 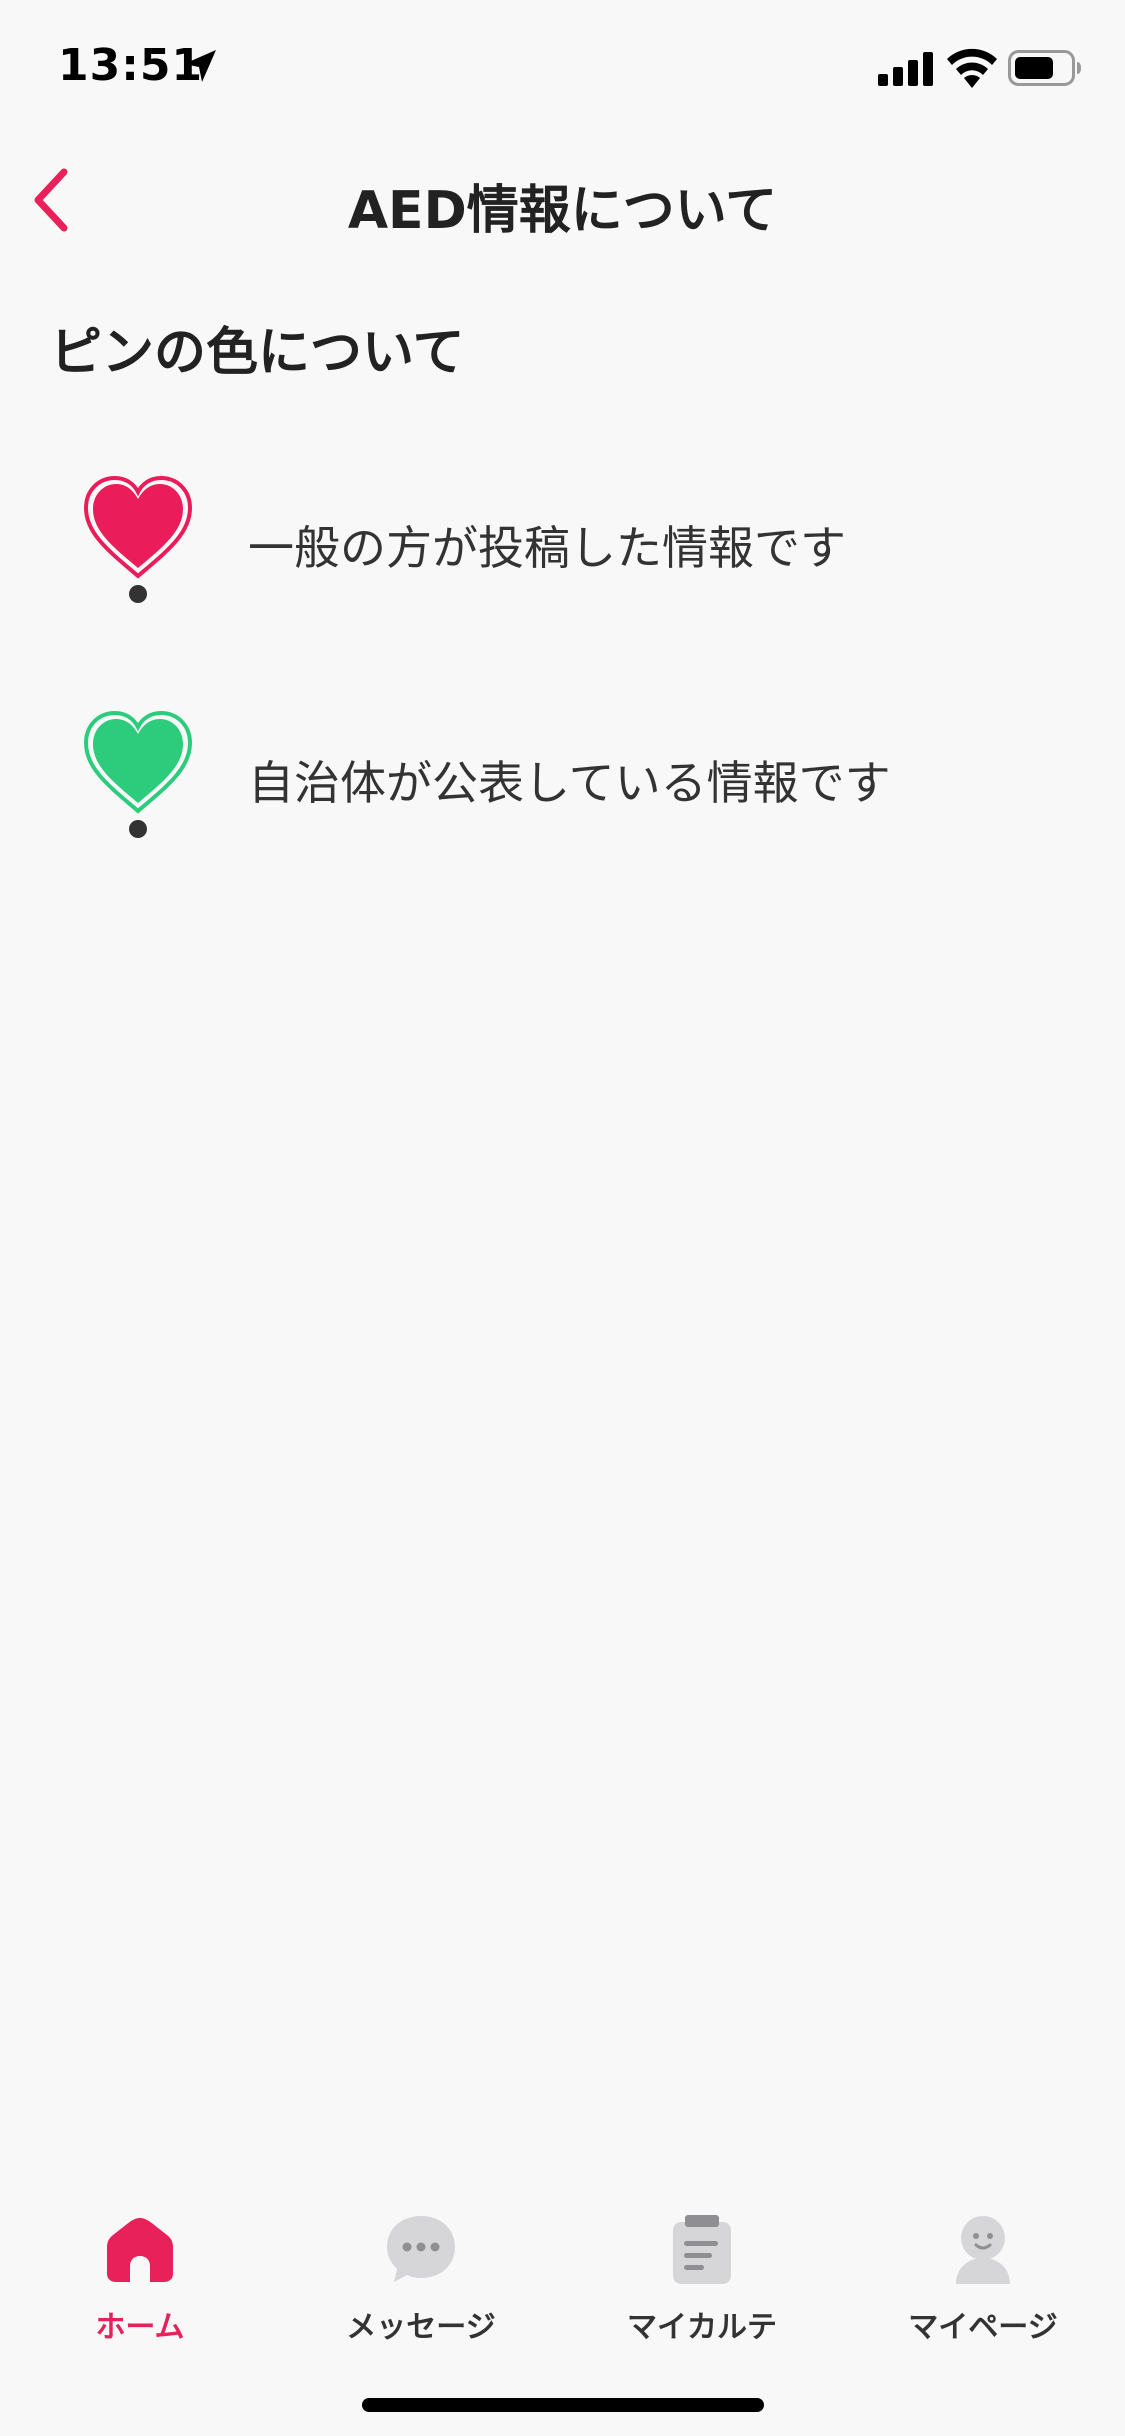 I want to click on tab-mypage: マイページ, so click(x=983, y=2279).